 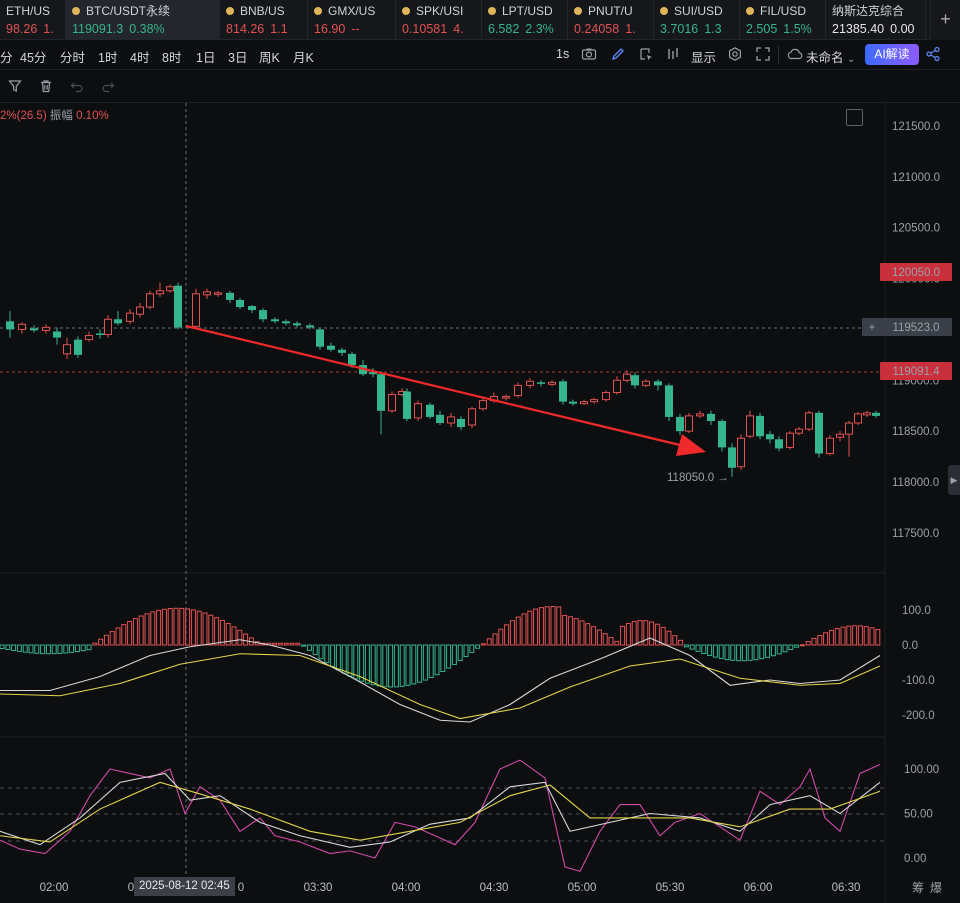 What do you see at coordinates (930, 887) in the screenshot?
I see `bottom-right-controls: 筹爆` at bounding box center [930, 887].